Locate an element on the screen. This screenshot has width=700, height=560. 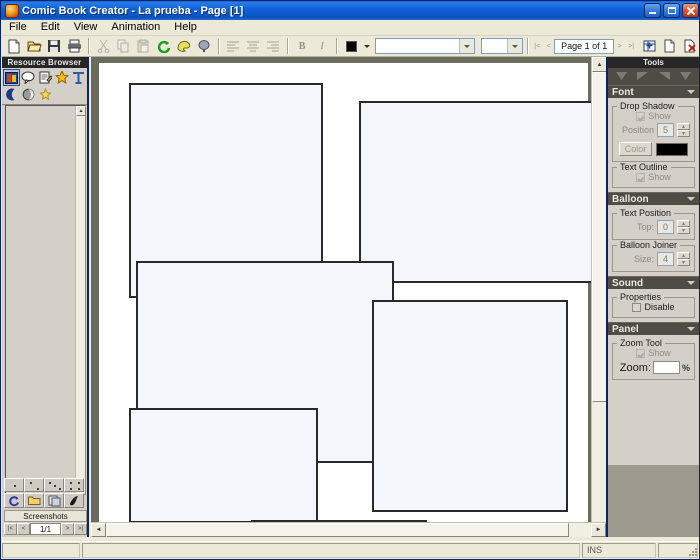
maximize-button is located at coordinates (671, 10).